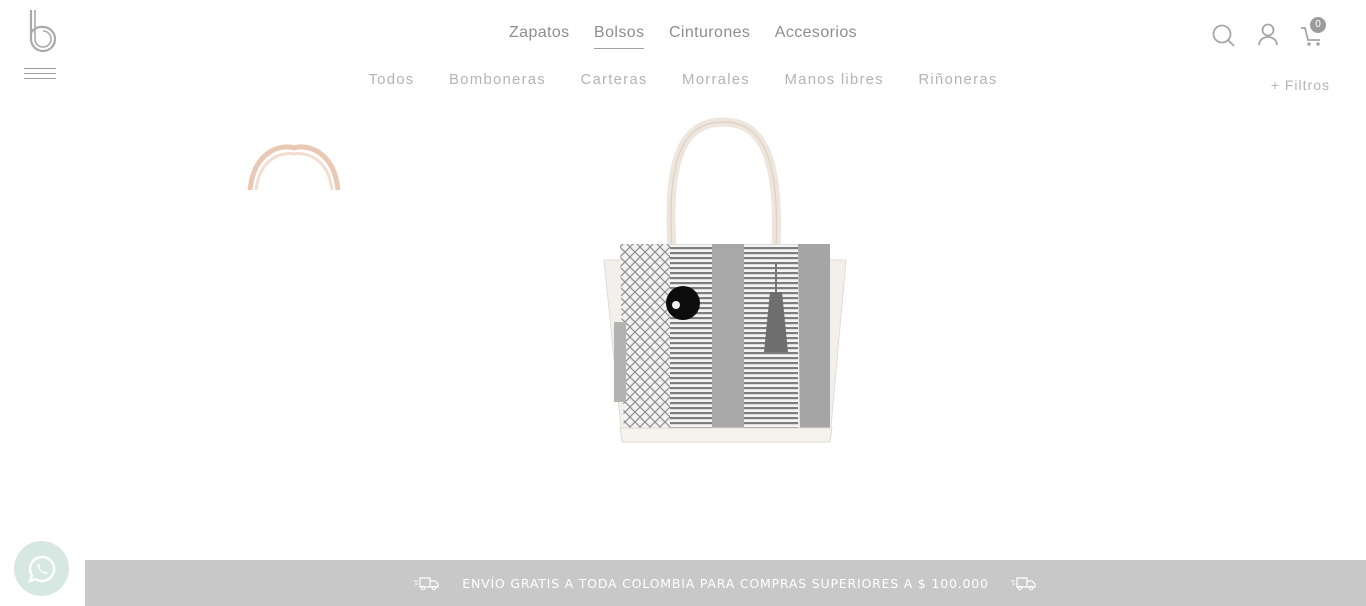  I want to click on woven-tote-bag-image, so click(725, 280).